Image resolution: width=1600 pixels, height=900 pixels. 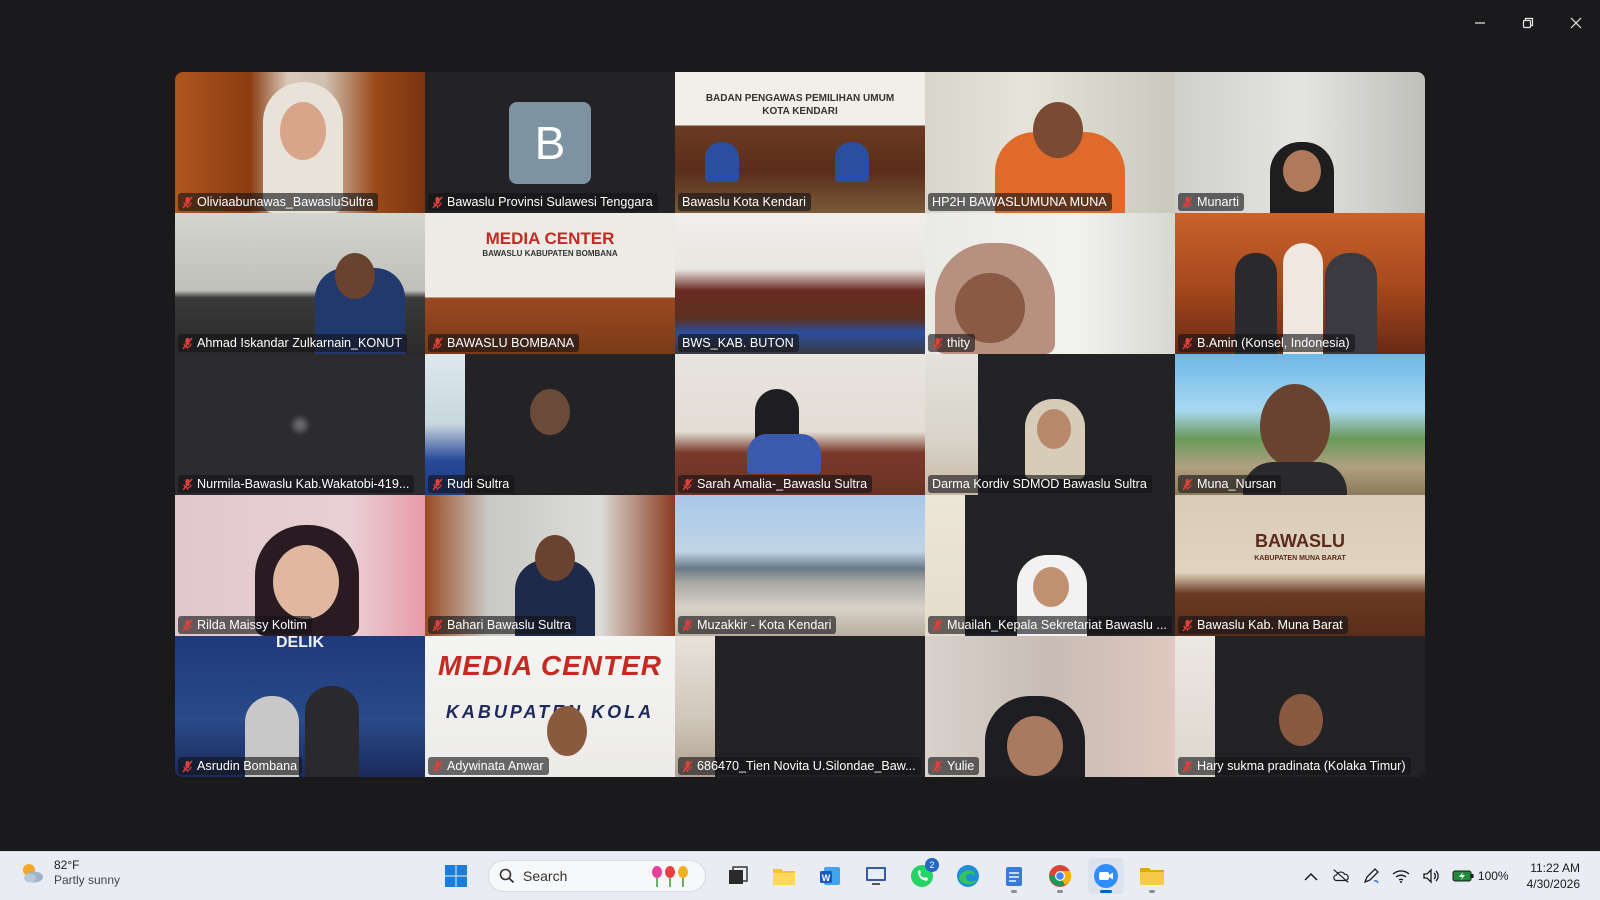 I want to click on participant-tile: thity, so click(x=1050, y=283).